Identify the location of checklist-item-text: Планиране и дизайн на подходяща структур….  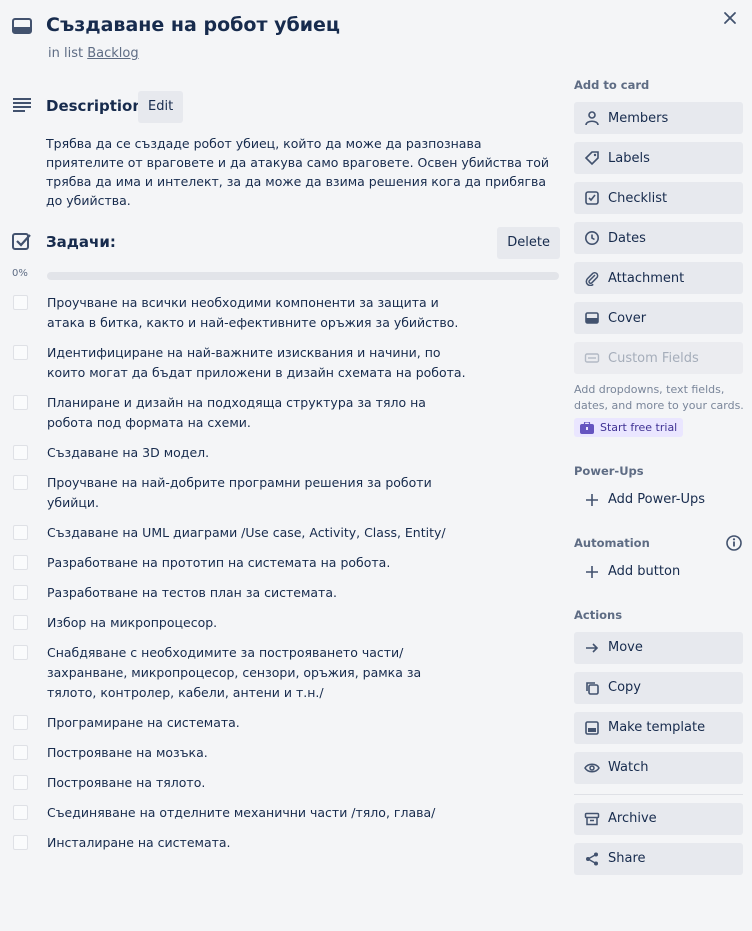
(257, 413).